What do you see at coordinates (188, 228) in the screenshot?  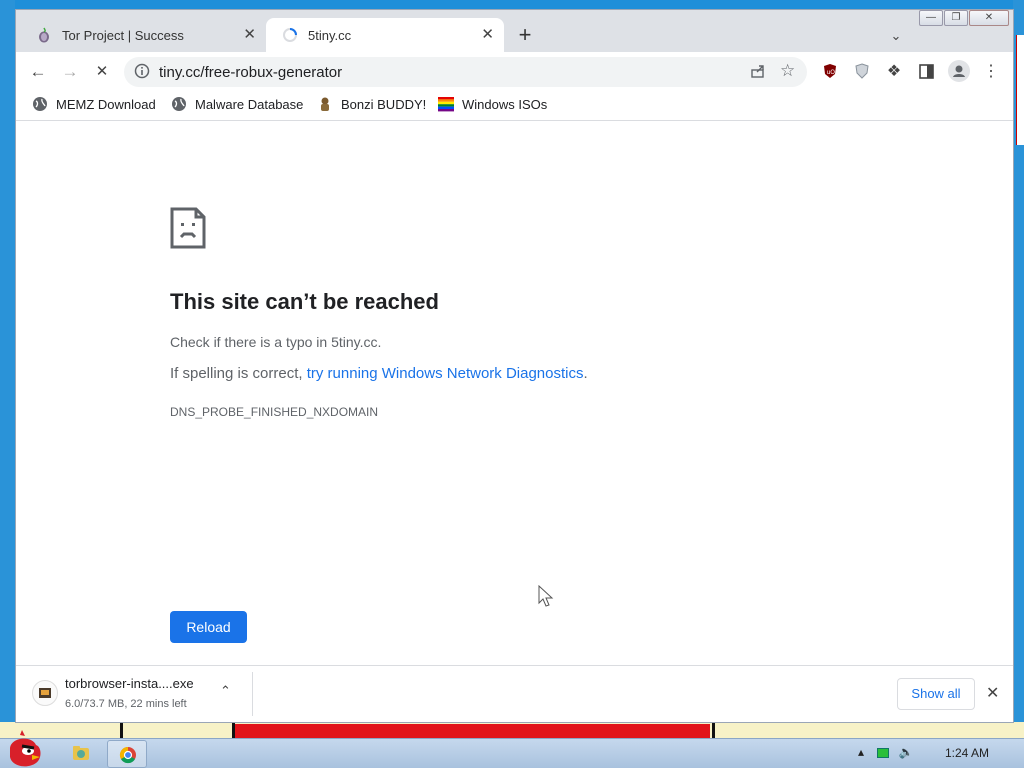 I see `sad-page-icon` at bounding box center [188, 228].